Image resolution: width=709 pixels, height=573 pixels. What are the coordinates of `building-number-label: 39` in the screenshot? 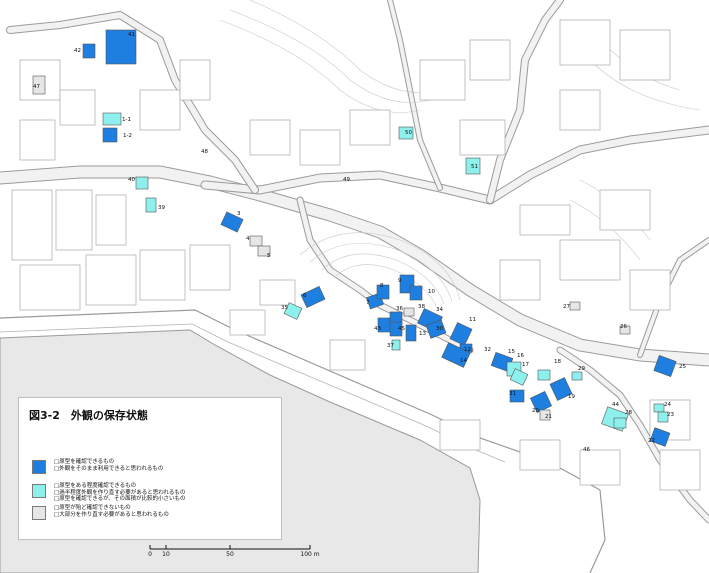 It's located at (161, 208).